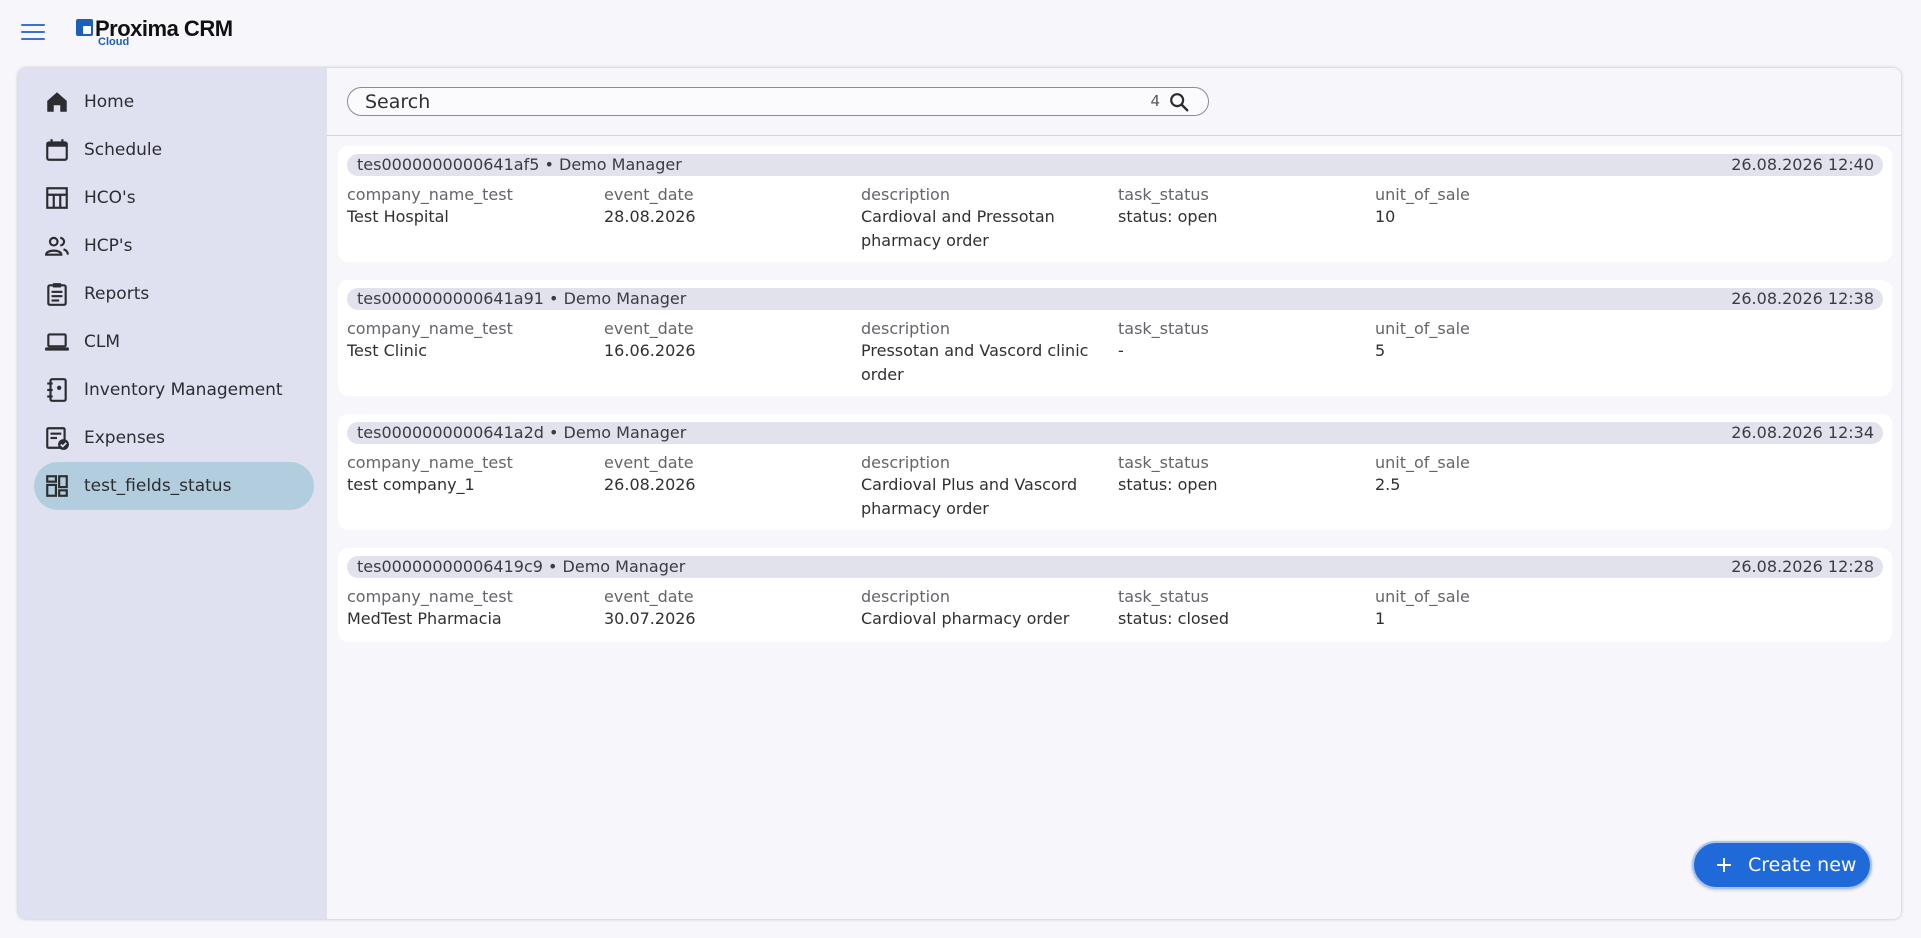 The image size is (1921, 938). I want to click on field-value: 1, so click(1380, 618).